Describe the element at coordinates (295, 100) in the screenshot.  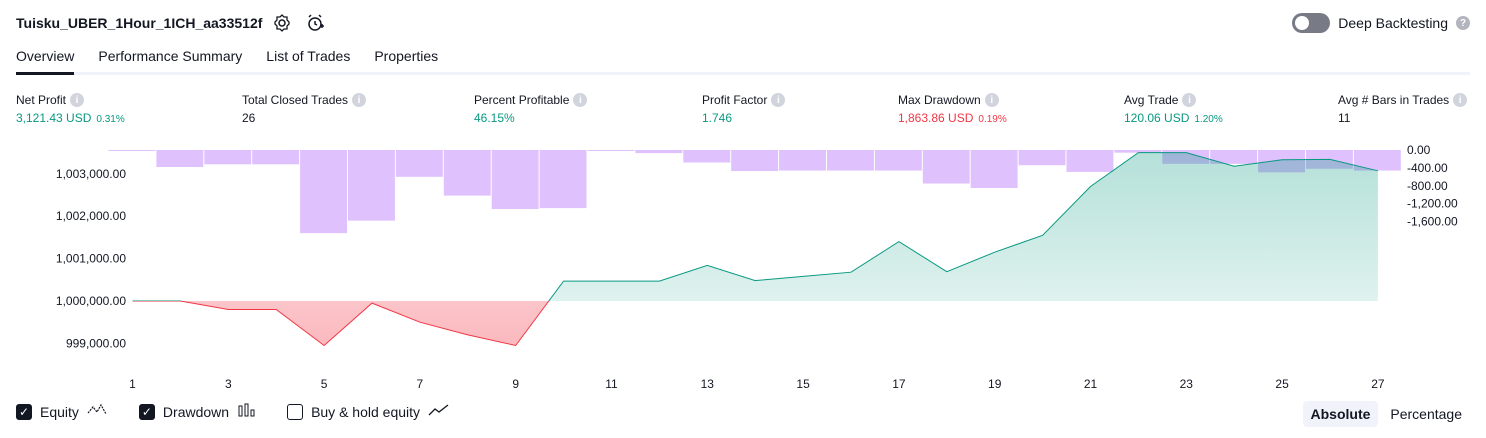
I see `metric-label: Total Closed Trades` at that location.